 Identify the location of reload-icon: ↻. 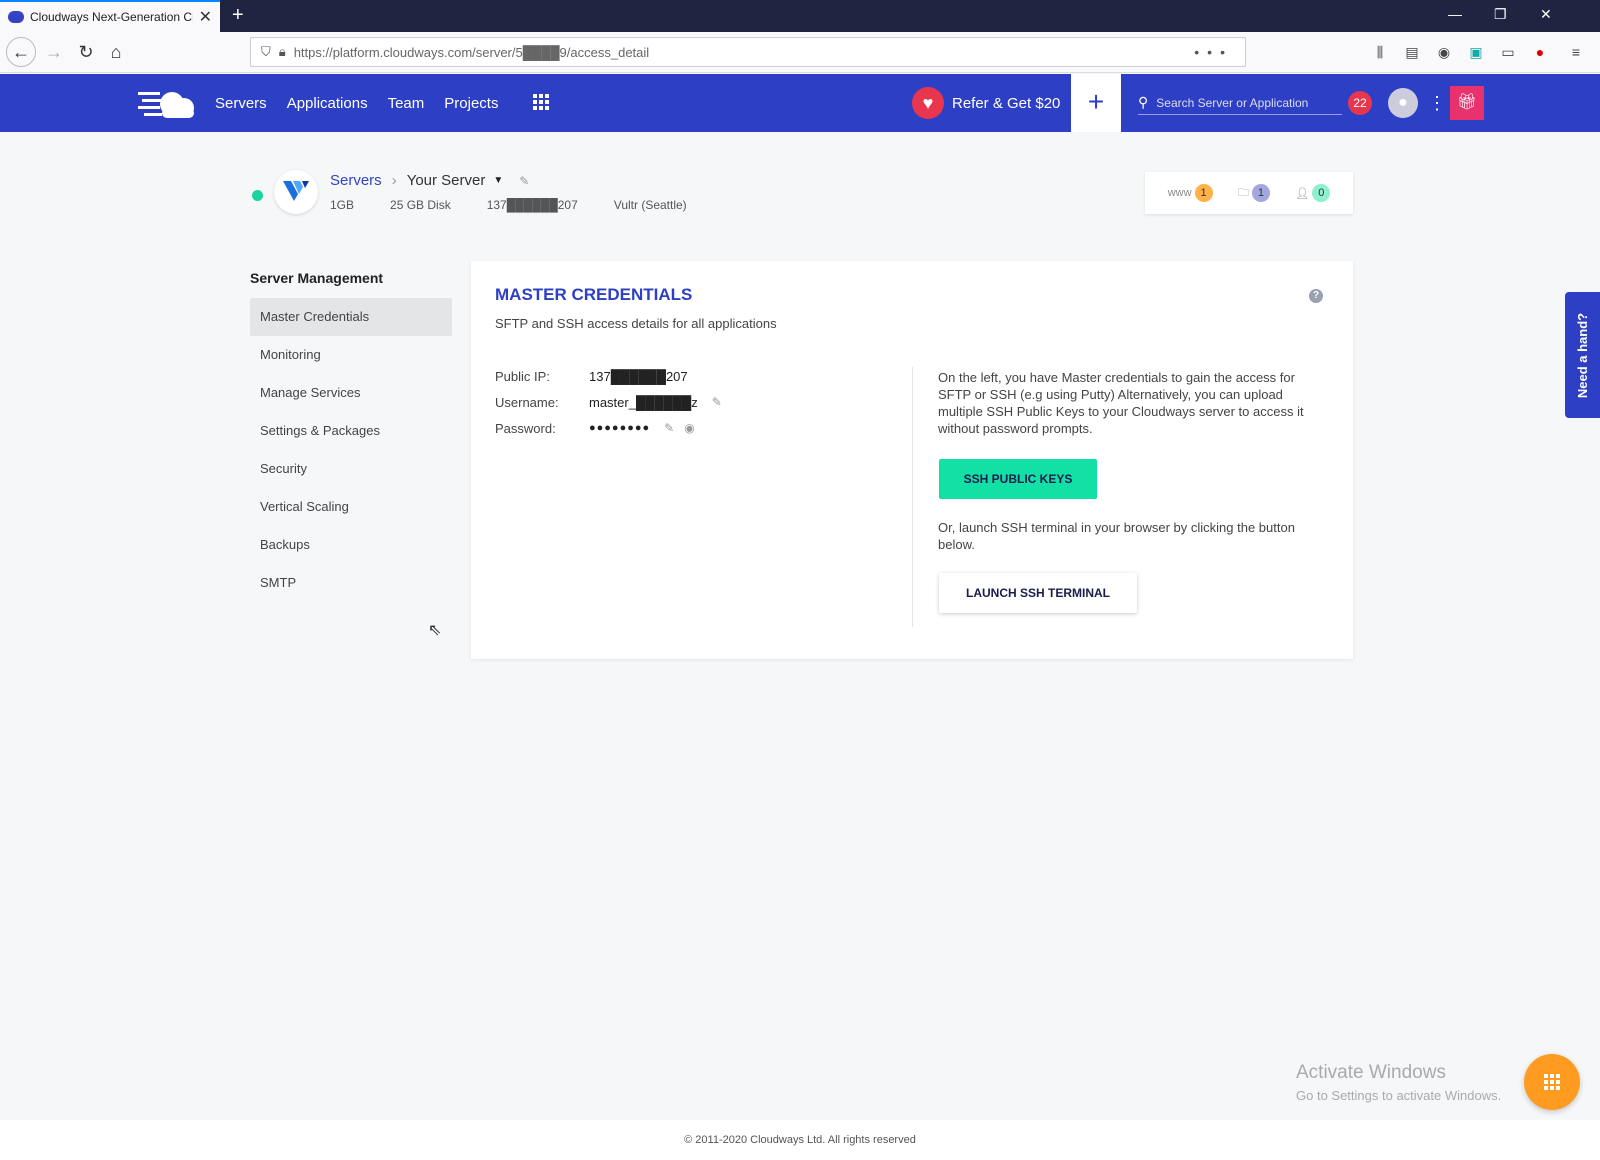
(86, 52).